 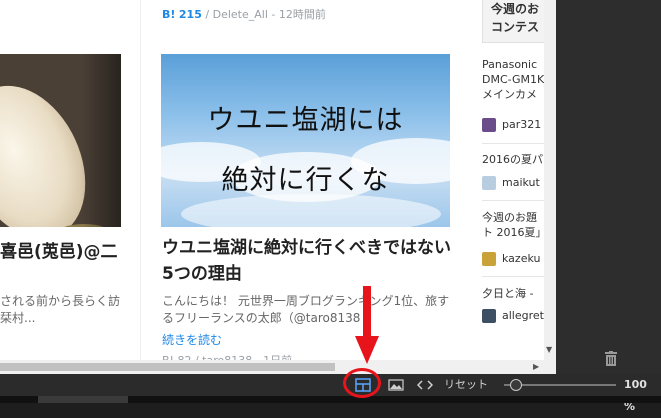 I want to click on image-button, so click(x=397, y=385).